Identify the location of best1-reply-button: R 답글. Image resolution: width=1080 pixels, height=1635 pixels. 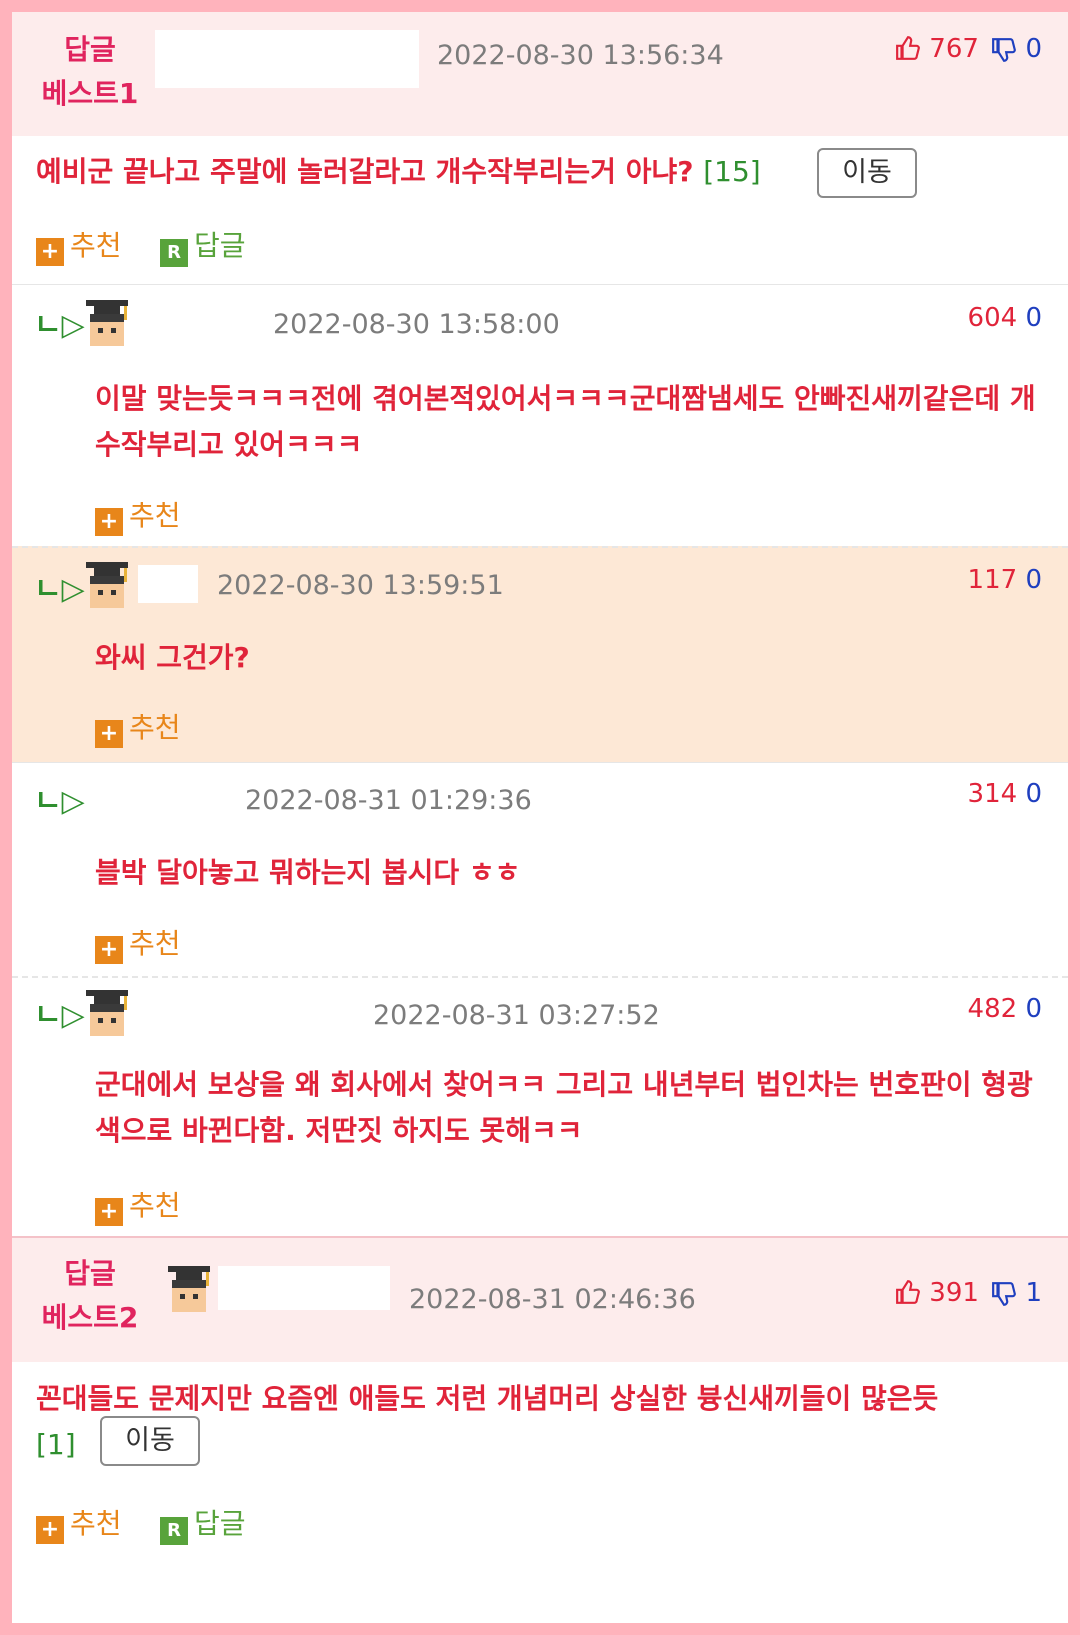
(203, 245).